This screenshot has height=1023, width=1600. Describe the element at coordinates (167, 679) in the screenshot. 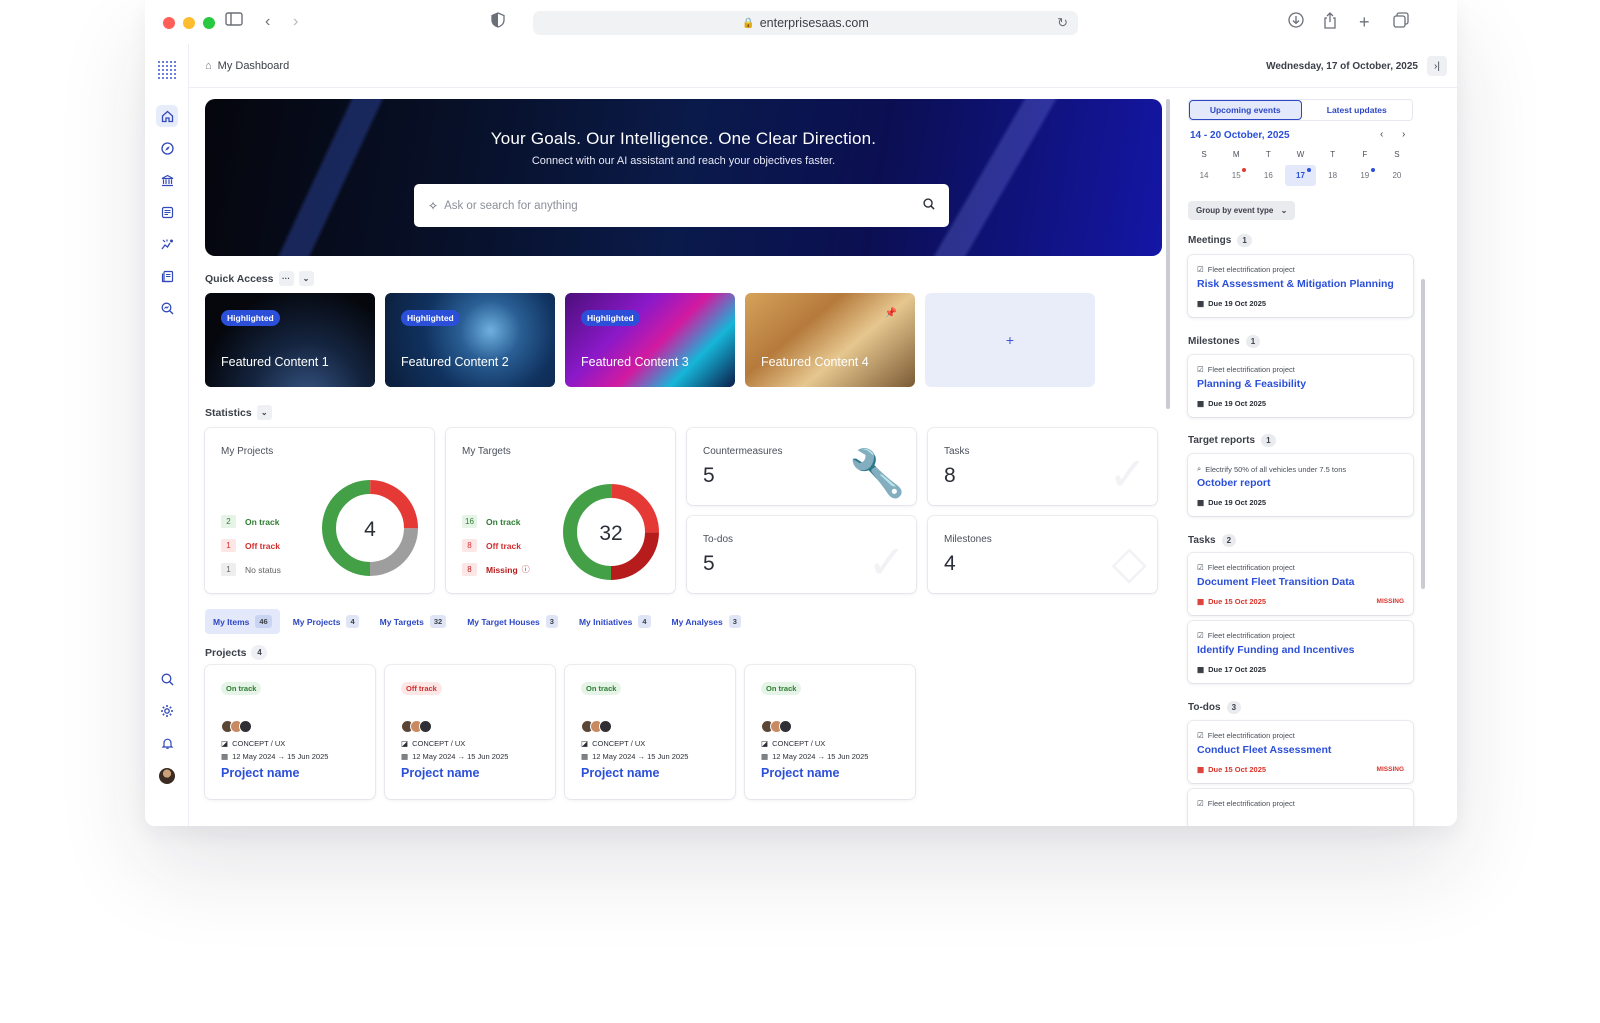

I see `search-icon` at that location.